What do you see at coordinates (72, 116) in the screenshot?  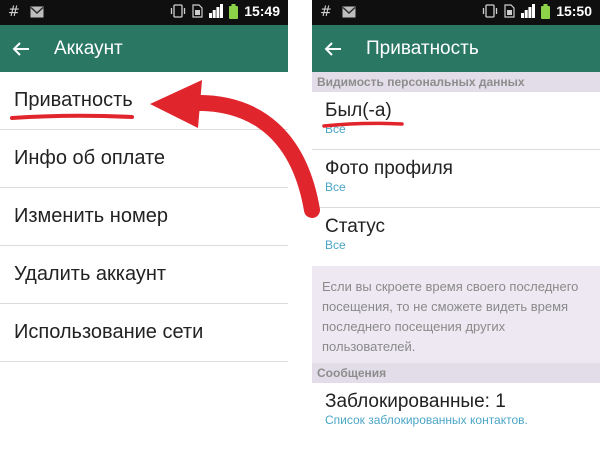 I see `red-underline-annotation` at bounding box center [72, 116].